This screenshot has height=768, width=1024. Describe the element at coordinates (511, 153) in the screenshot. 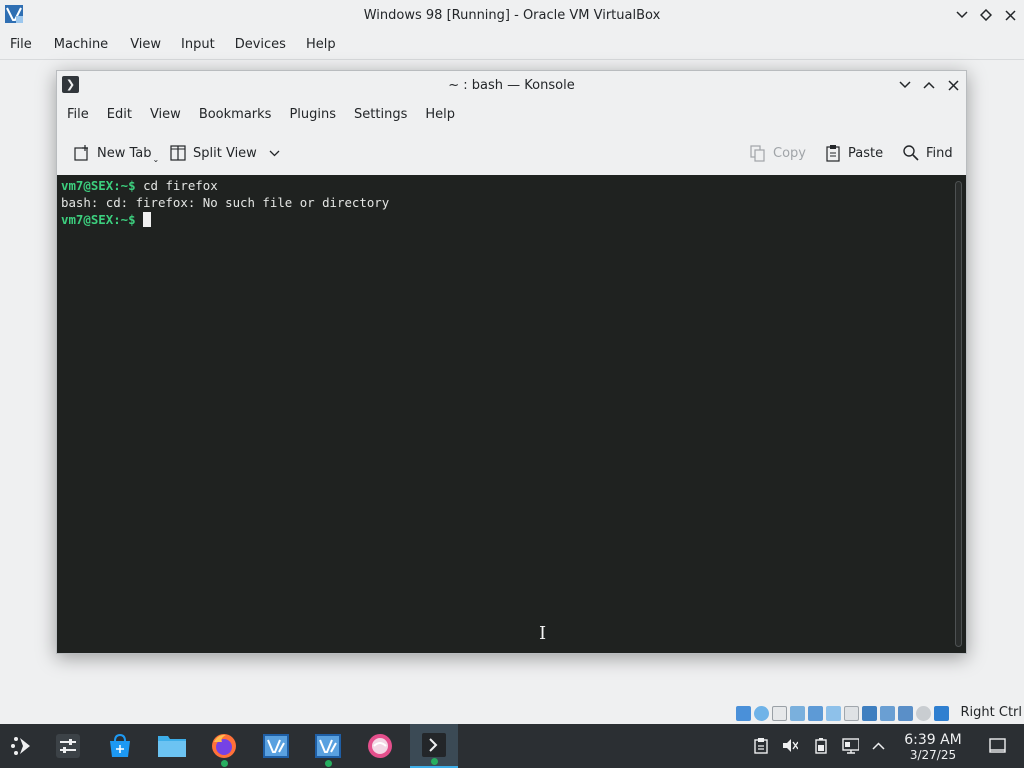

I see `konsole-toolbar: New Tab ⌄ Split View Copy Paste Find` at that location.